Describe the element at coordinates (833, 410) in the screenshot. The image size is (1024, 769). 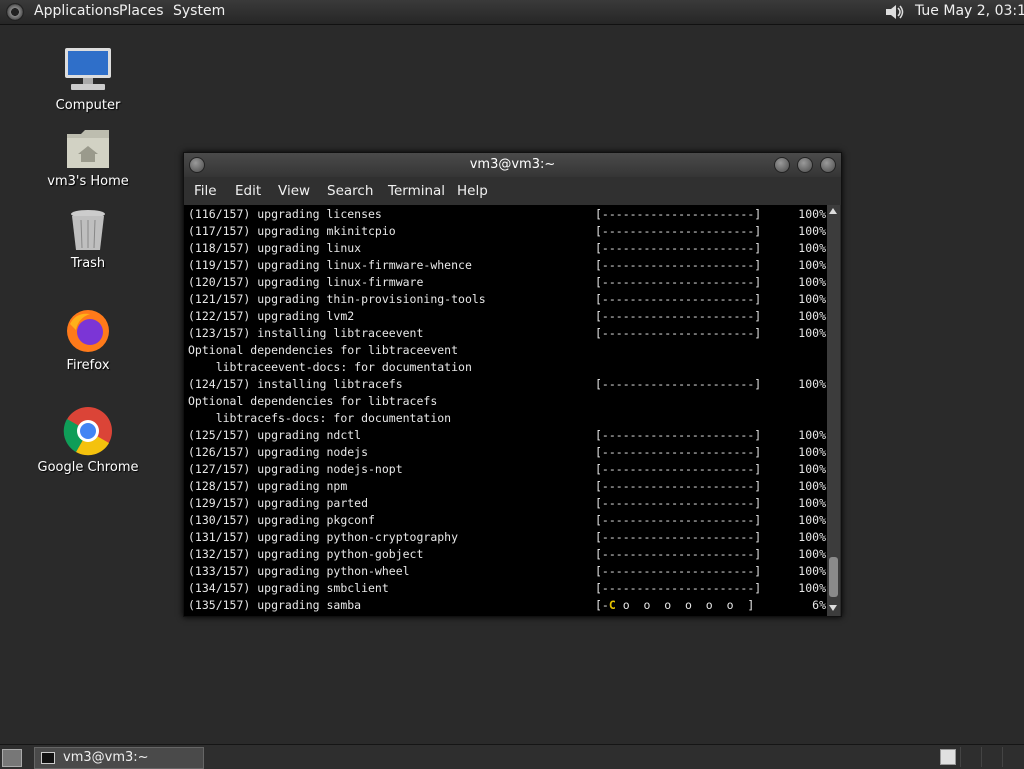
I see `terminal-scrollbar` at that location.